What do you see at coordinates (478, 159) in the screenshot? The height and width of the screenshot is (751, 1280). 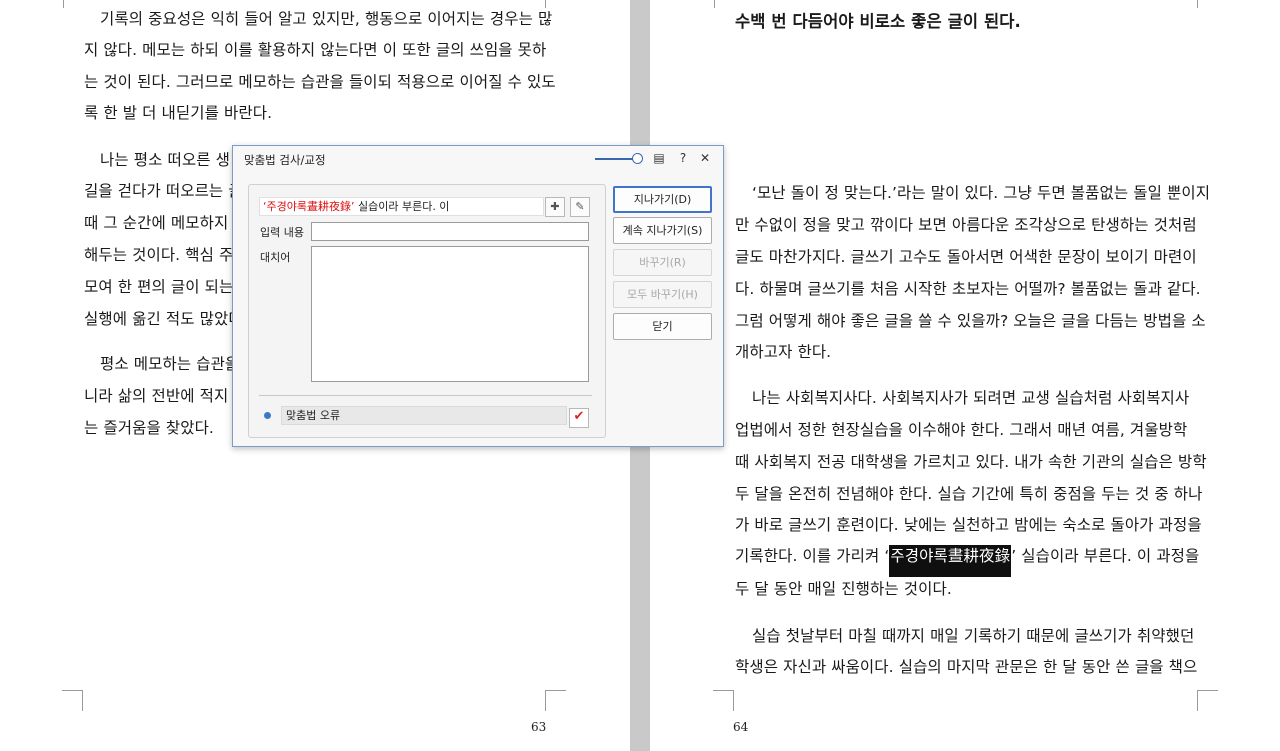 I see `dialog-titlebar: 맞춤법 검사/교정 ▤ ? ✕` at bounding box center [478, 159].